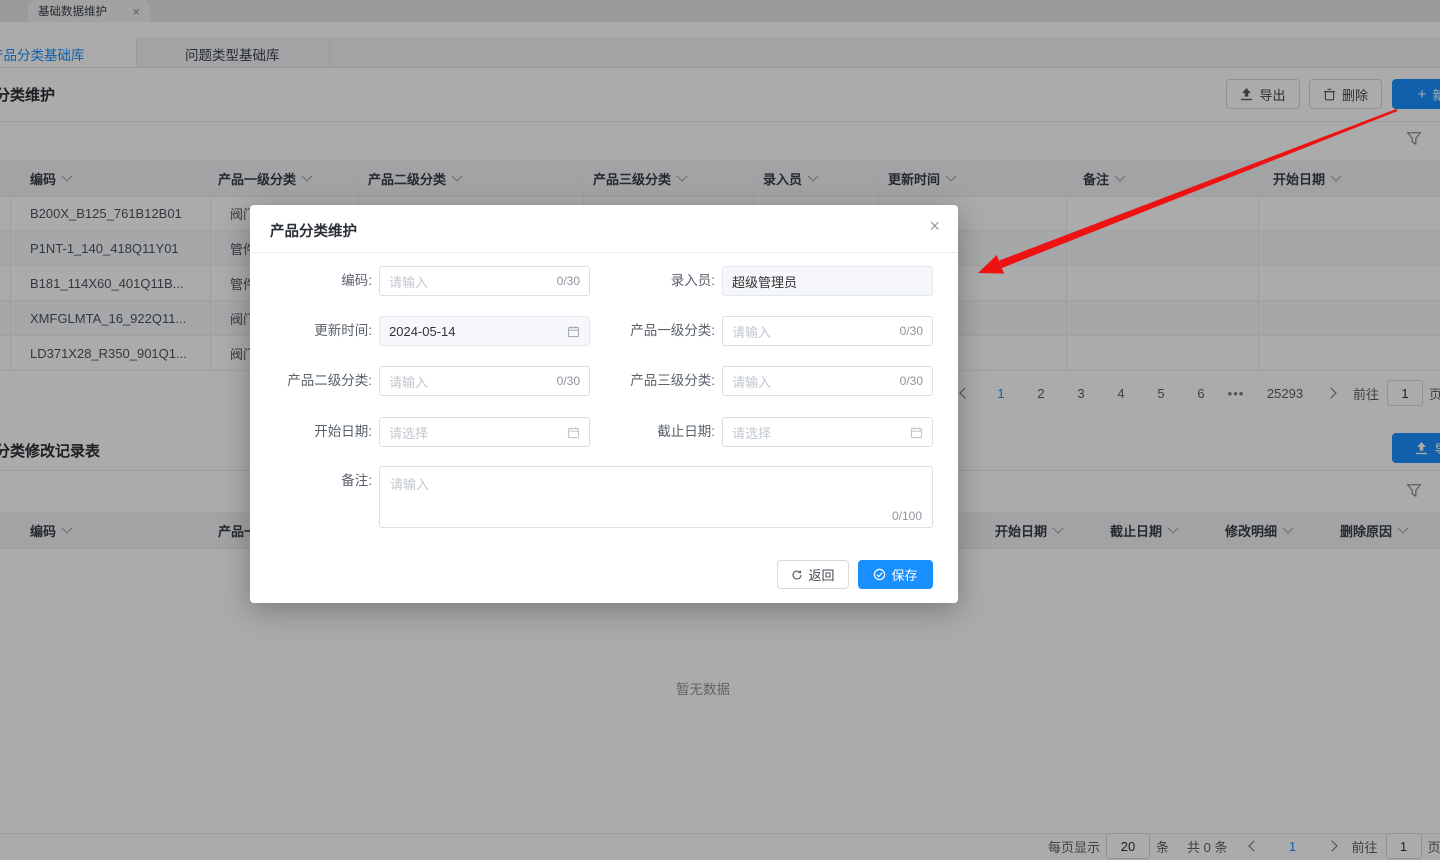  Describe the element at coordinates (343, 330) in the screenshot. I see `update-time-field-label: 更新时间:` at that location.